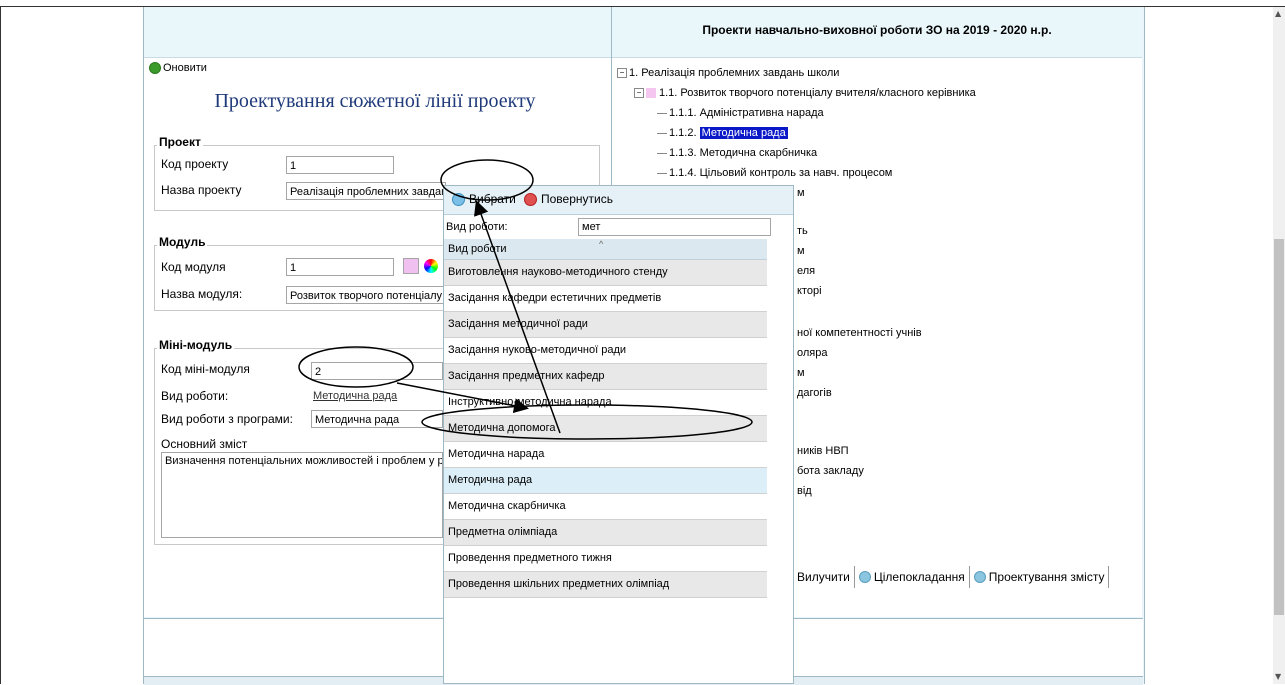 This screenshot has width=1285, height=685. What do you see at coordinates (195, 164) in the screenshot?
I see `project-code-label: Код проекту` at bounding box center [195, 164].